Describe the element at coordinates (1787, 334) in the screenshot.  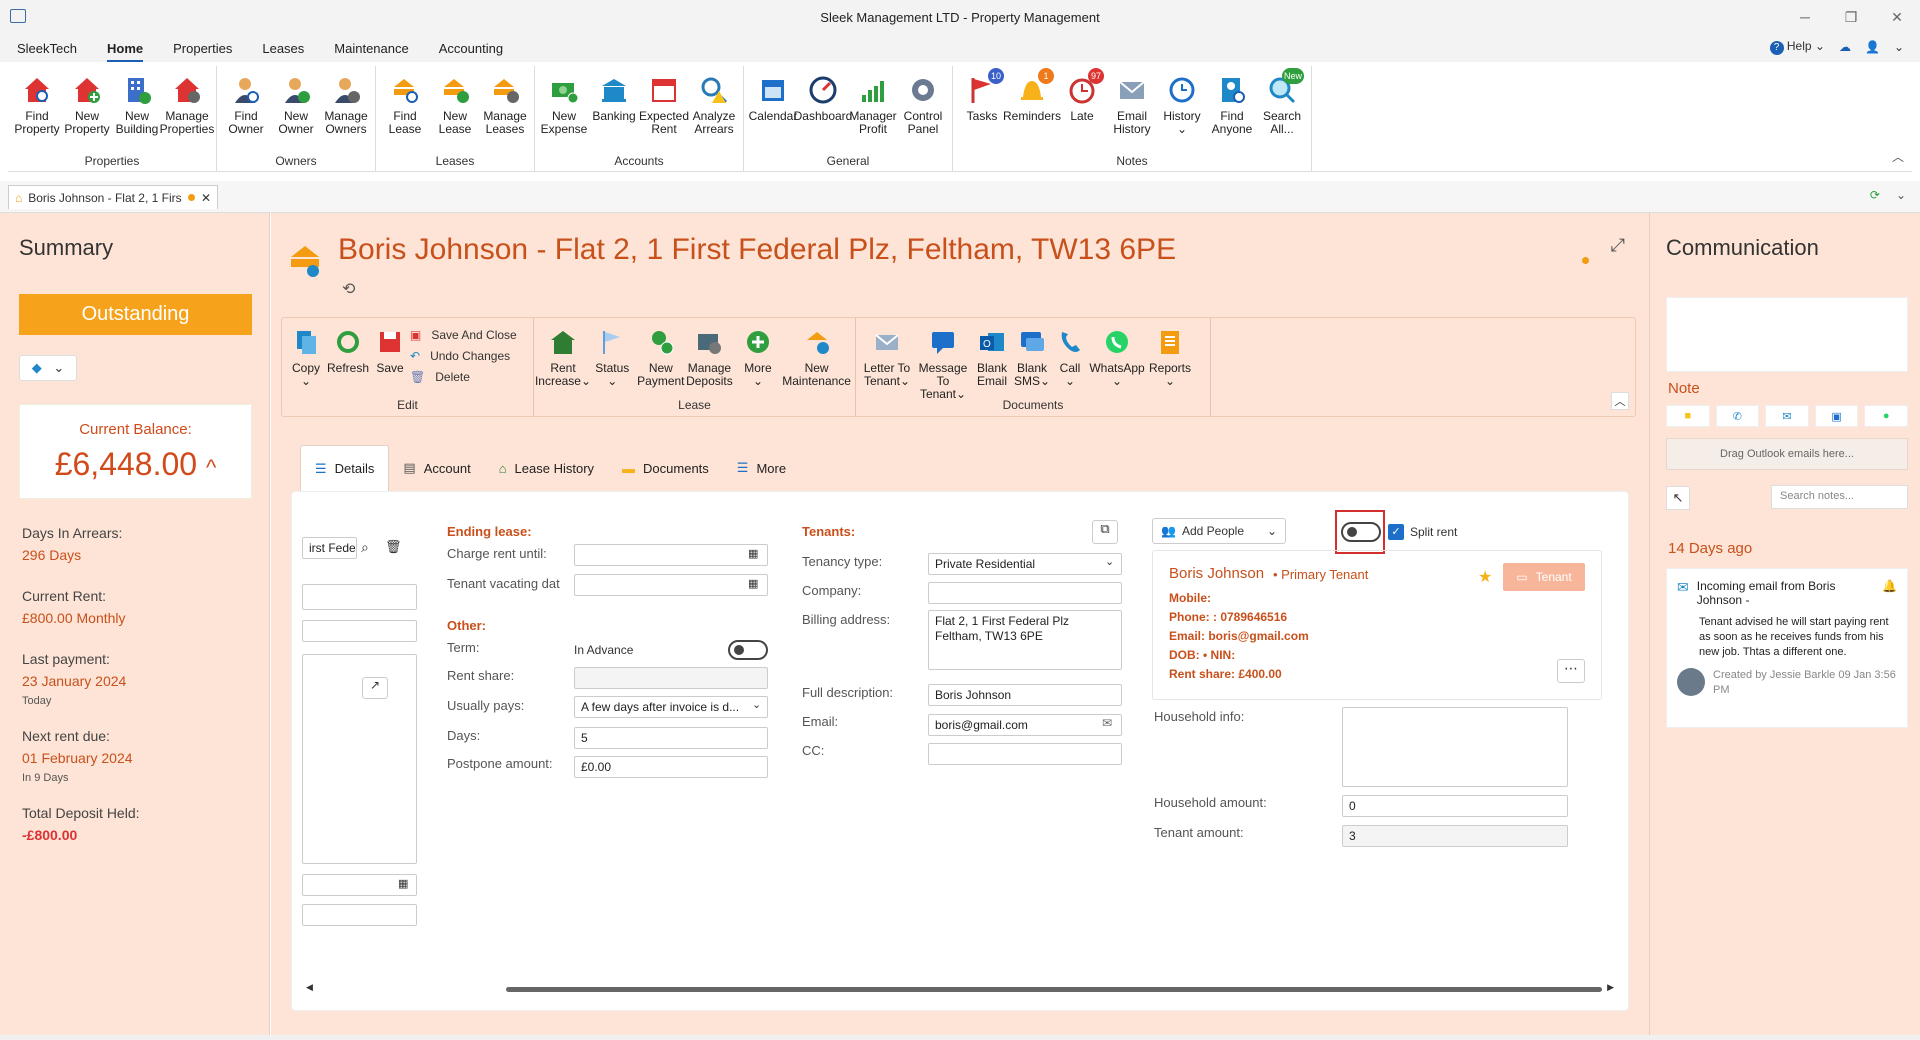
I see `note-input` at that location.